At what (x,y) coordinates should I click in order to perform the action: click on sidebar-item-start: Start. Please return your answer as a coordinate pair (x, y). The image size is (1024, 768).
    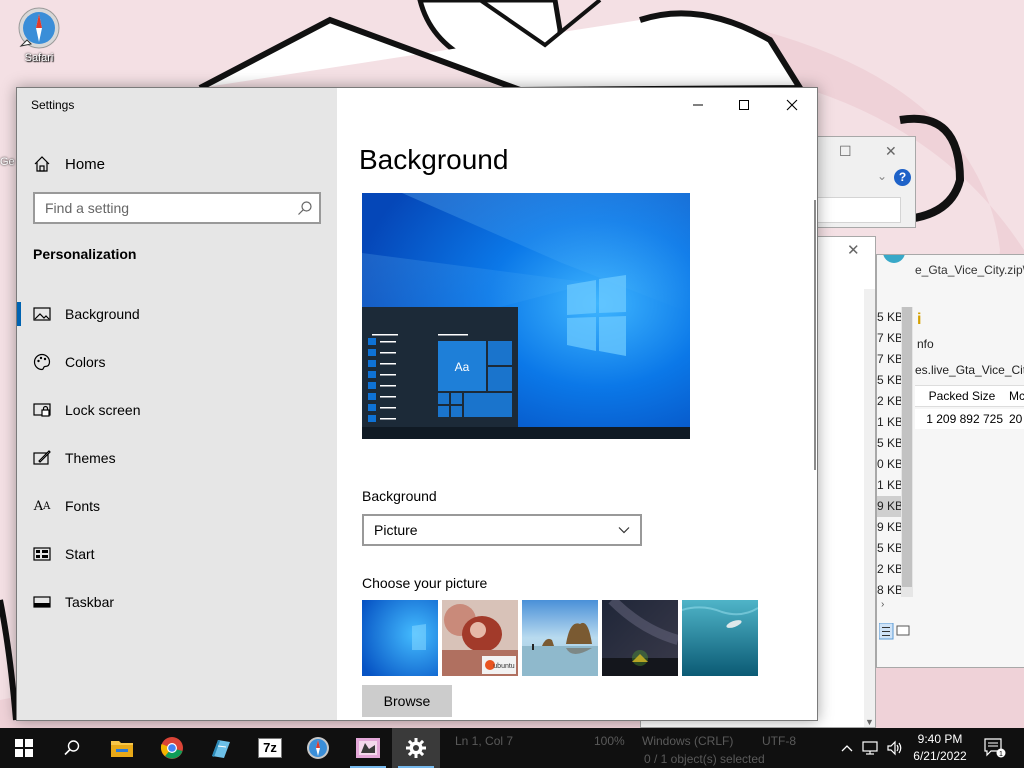
    Looking at the image, I should click on (177, 554).